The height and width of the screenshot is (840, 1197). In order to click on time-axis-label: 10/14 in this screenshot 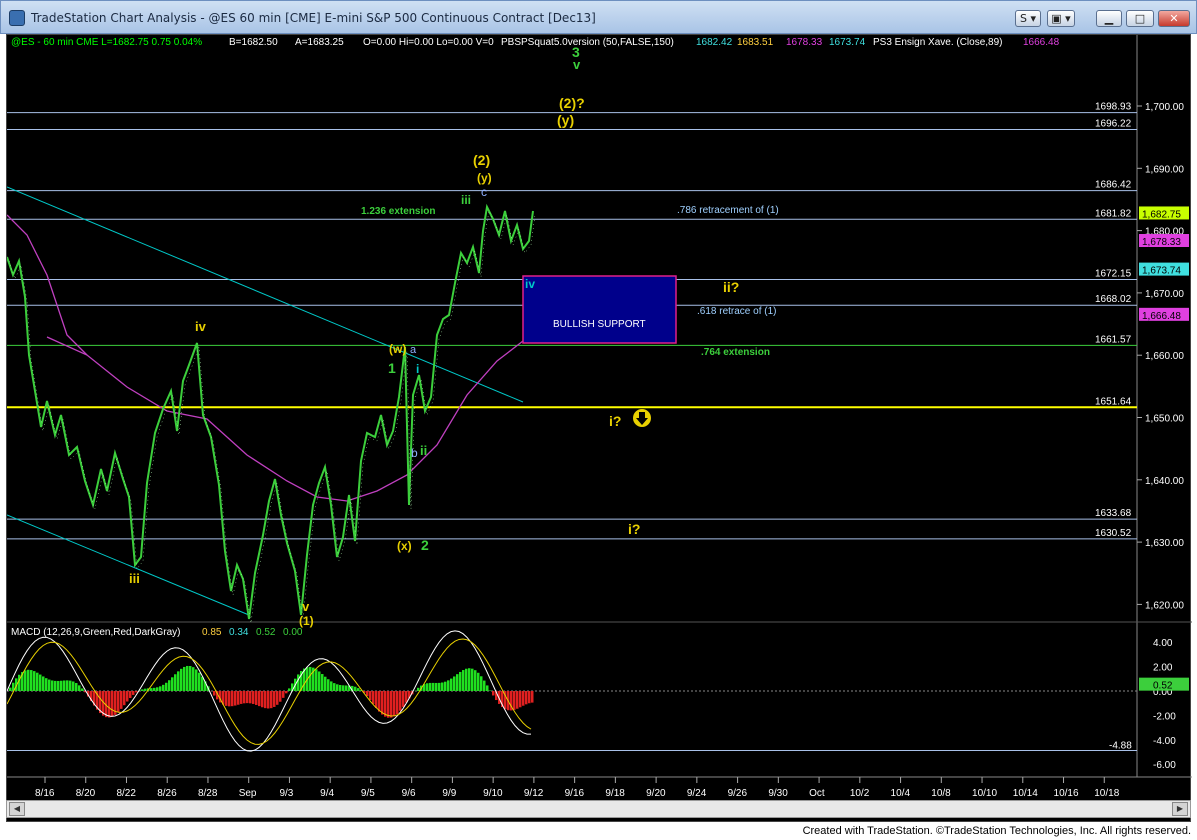, I will do `click(1025, 793)`.